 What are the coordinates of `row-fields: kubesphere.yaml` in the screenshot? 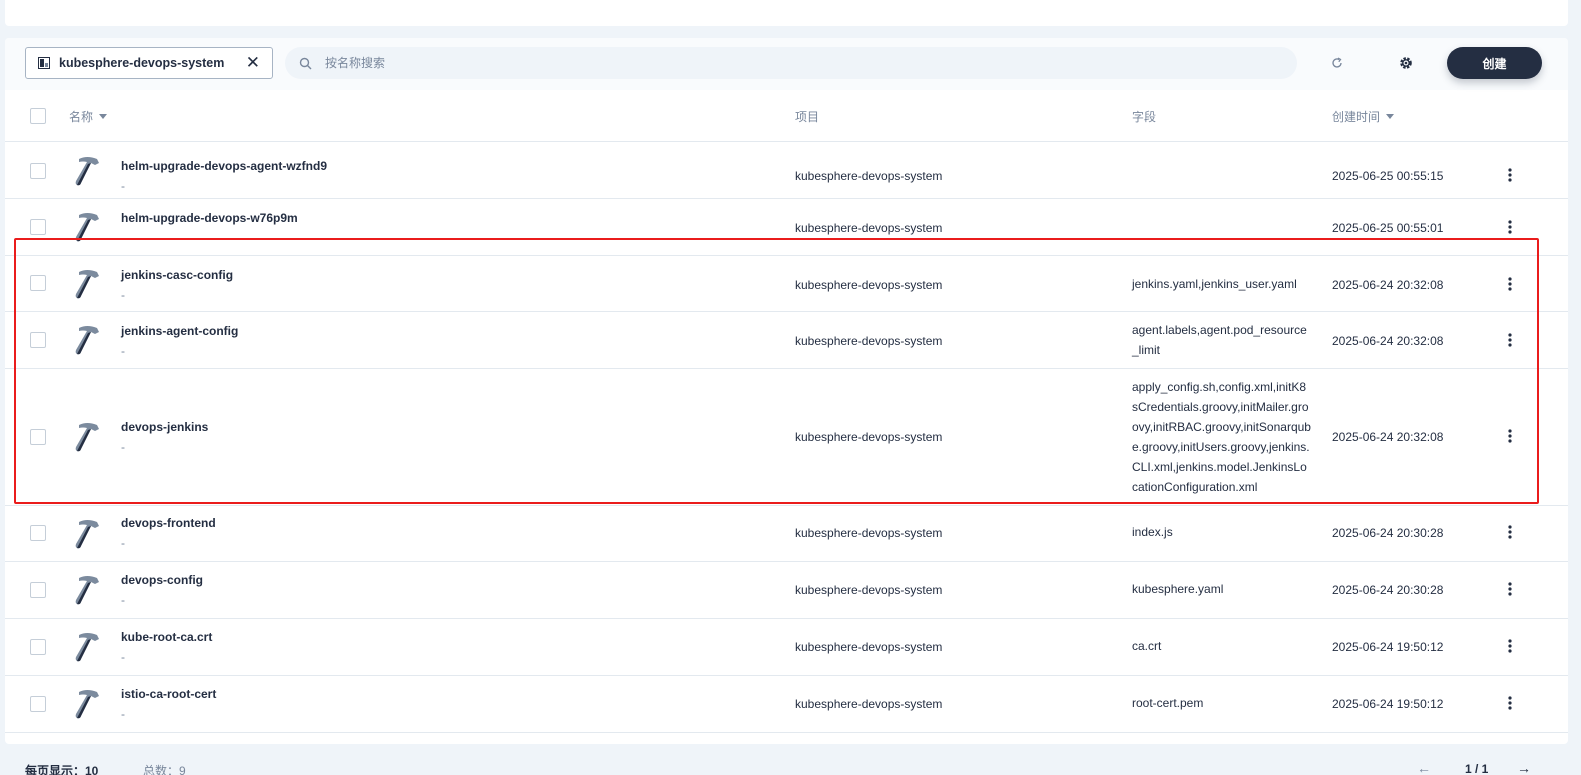 It's located at (1178, 589).